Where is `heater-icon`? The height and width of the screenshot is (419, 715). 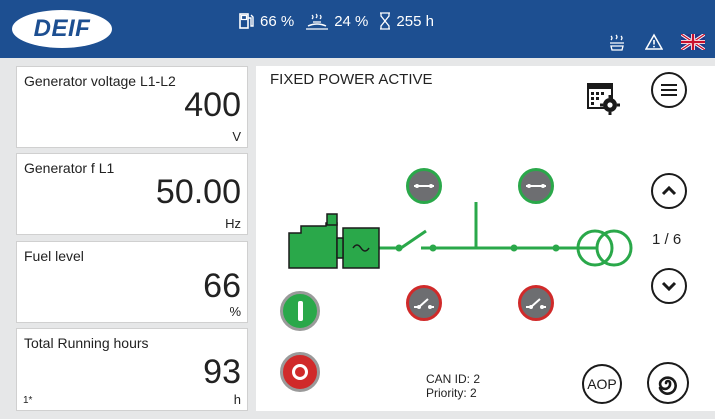 heater-icon is located at coordinates (617, 42).